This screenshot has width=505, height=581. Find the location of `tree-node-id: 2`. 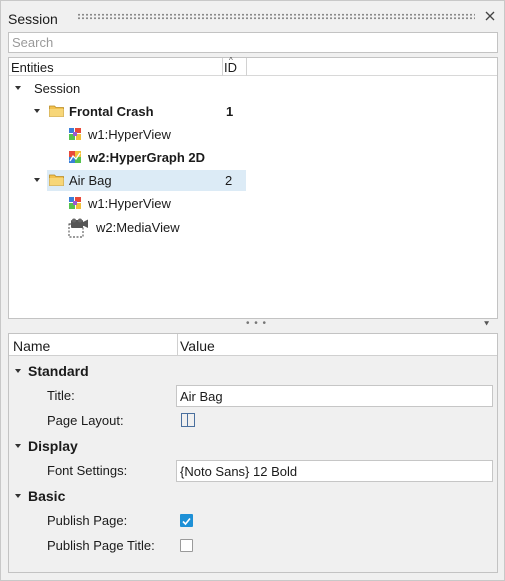

tree-node-id: 2 is located at coordinates (229, 180).